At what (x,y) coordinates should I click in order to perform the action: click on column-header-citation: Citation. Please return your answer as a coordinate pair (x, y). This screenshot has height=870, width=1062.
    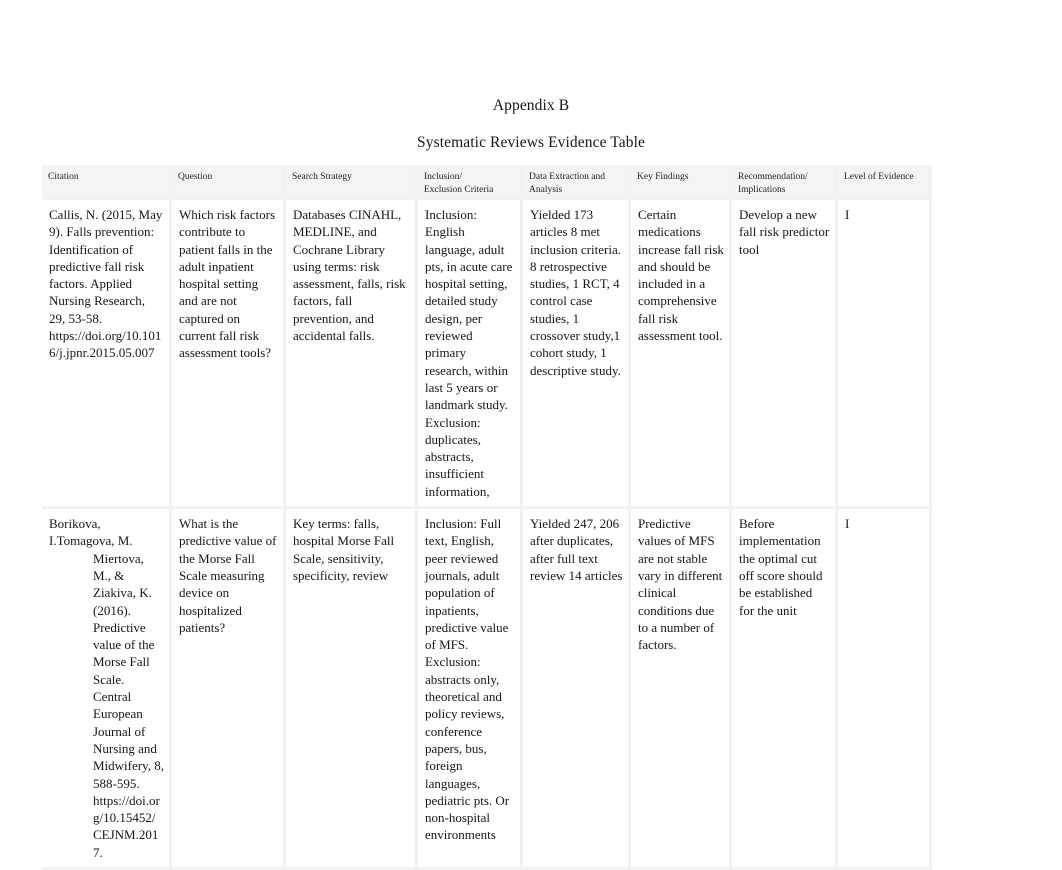
    Looking at the image, I should click on (107, 182).